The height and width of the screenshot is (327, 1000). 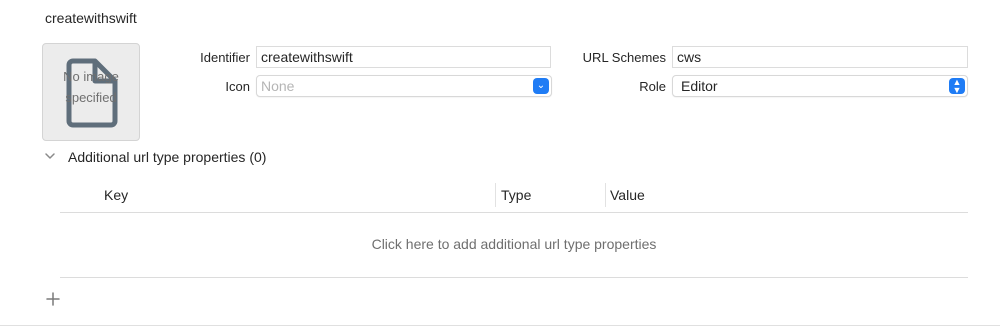 What do you see at coordinates (652, 86) in the screenshot?
I see `role-label: Role` at bounding box center [652, 86].